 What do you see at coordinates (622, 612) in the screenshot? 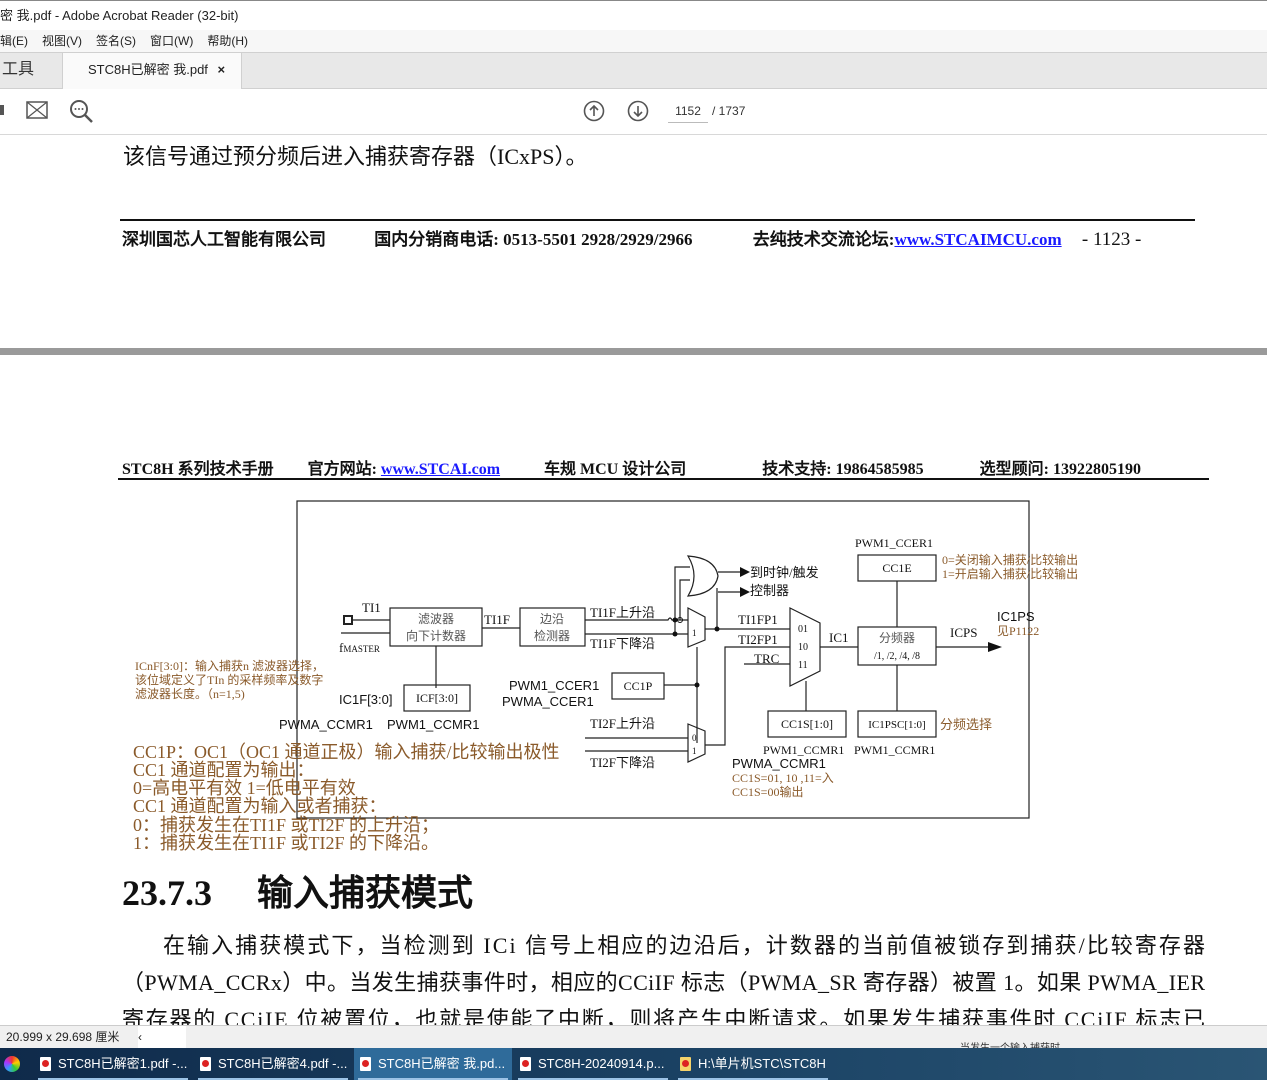
I see `label-ti1f-rise: TI1F上升沿` at bounding box center [622, 612].